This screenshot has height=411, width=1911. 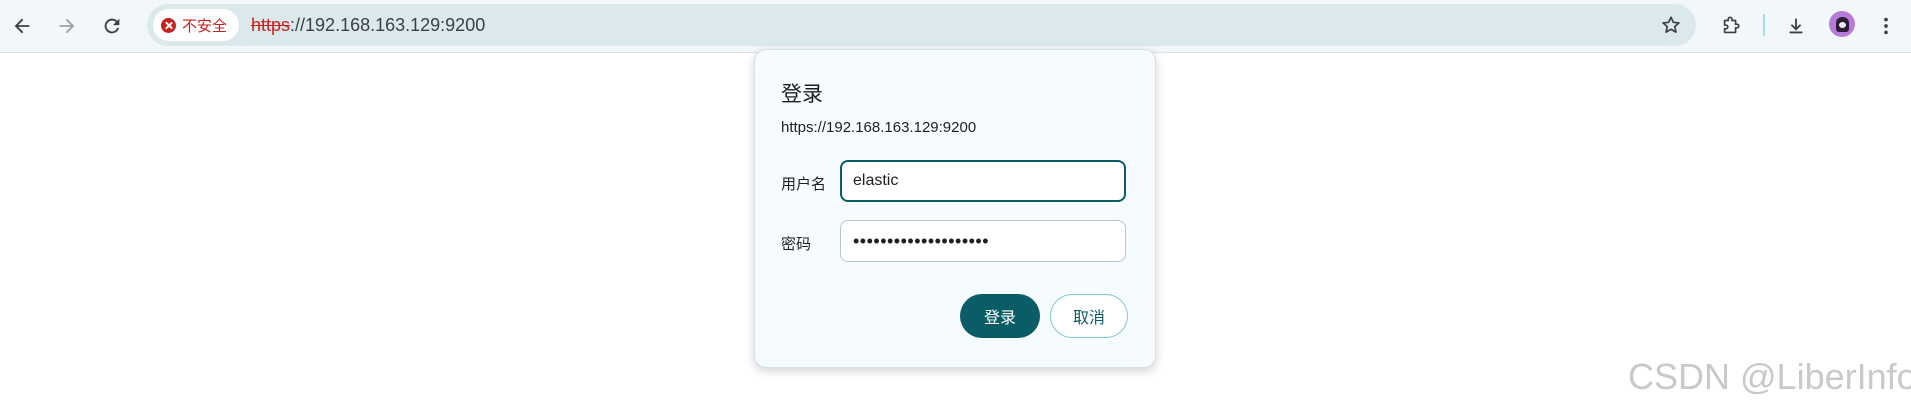 I want to click on bookmark-button, so click(x=1671, y=25).